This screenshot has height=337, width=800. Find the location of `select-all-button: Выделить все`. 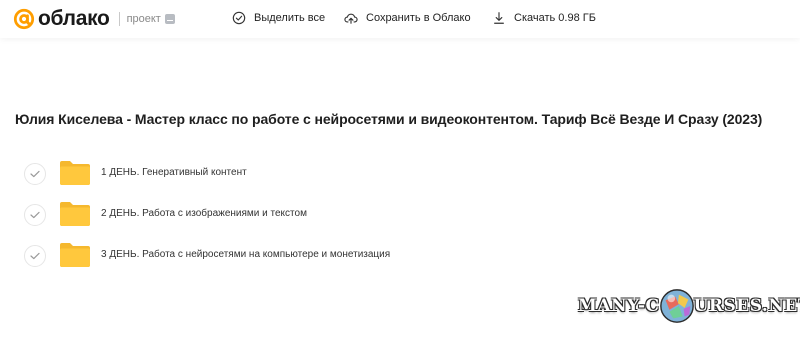

select-all-button: Выделить все is located at coordinates (278, 18).